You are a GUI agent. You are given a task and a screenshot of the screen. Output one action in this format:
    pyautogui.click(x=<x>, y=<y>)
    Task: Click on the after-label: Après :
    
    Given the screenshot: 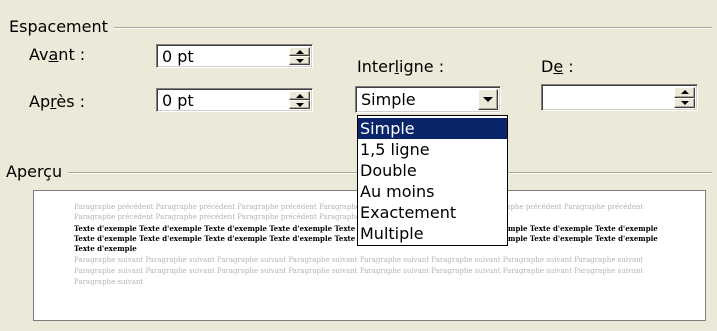 What is the action you would take?
    pyautogui.click(x=57, y=101)
    